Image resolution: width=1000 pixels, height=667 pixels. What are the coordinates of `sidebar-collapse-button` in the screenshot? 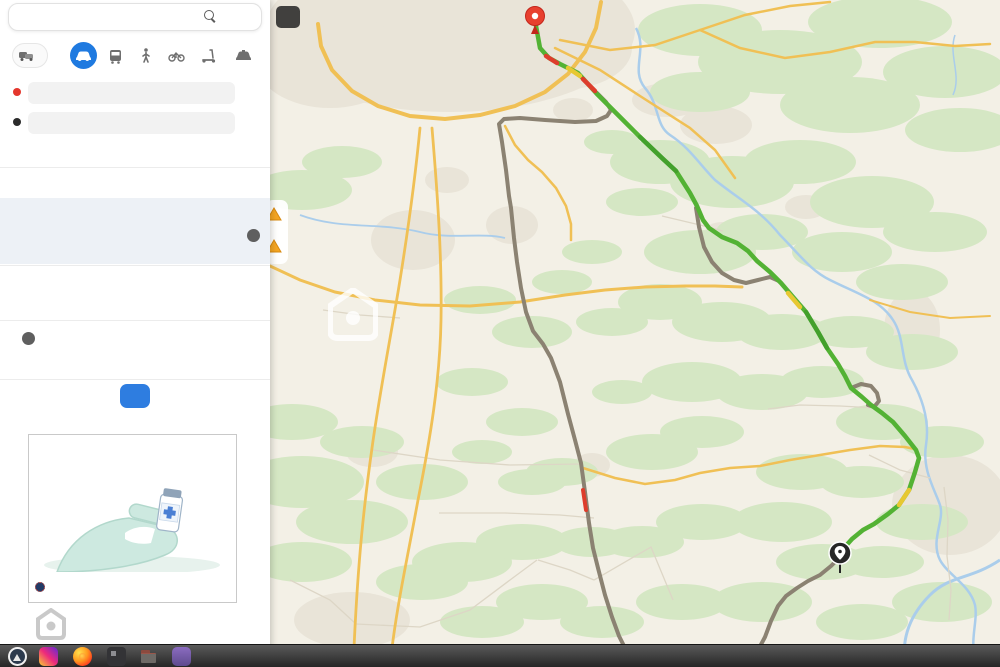 It's located at (288, 17).